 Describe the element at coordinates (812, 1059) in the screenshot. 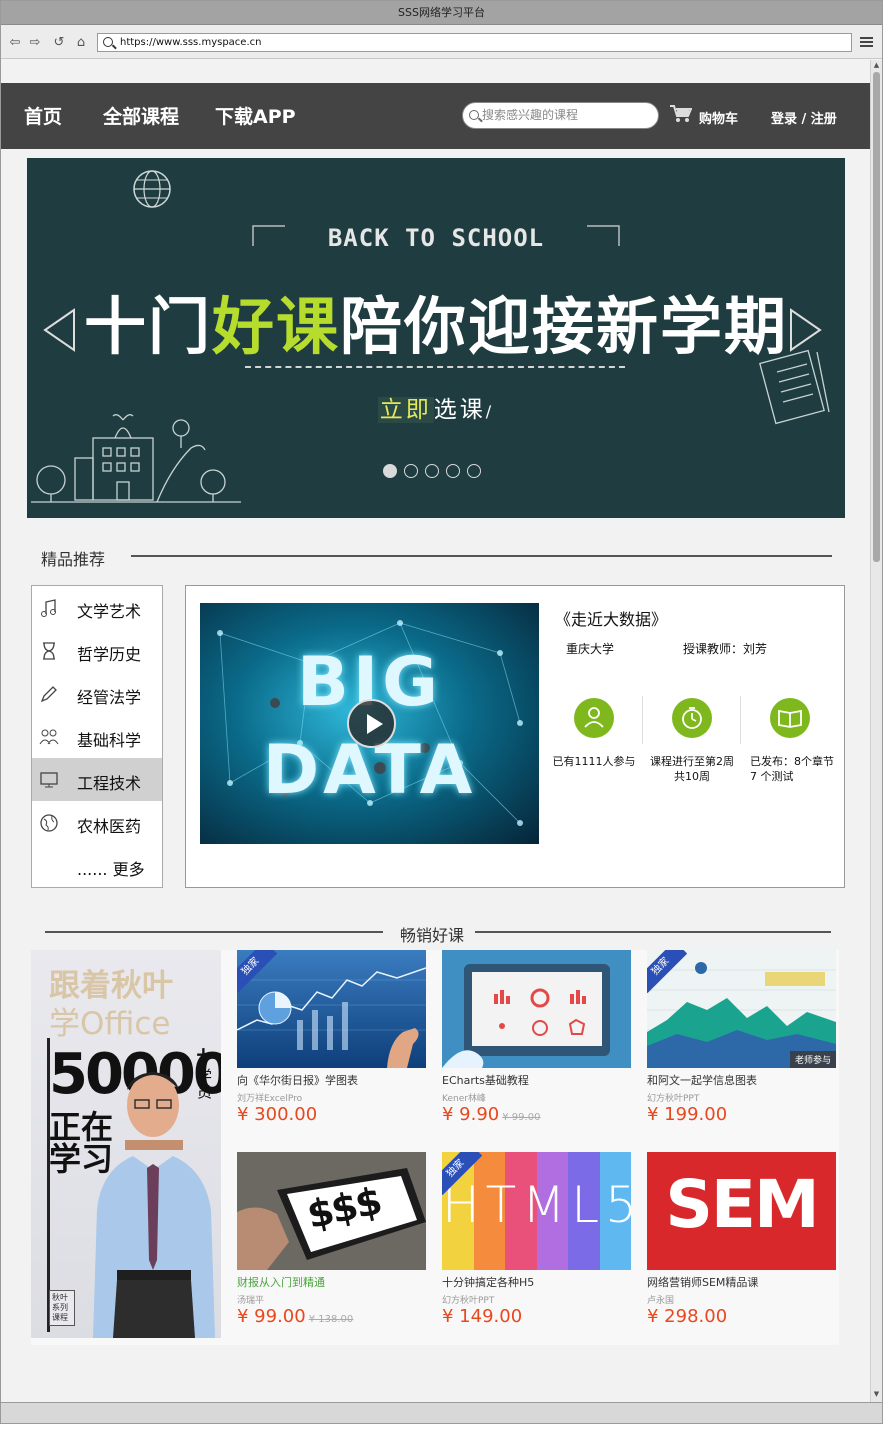

I see `teacher-badge: 老师参与` at that location.